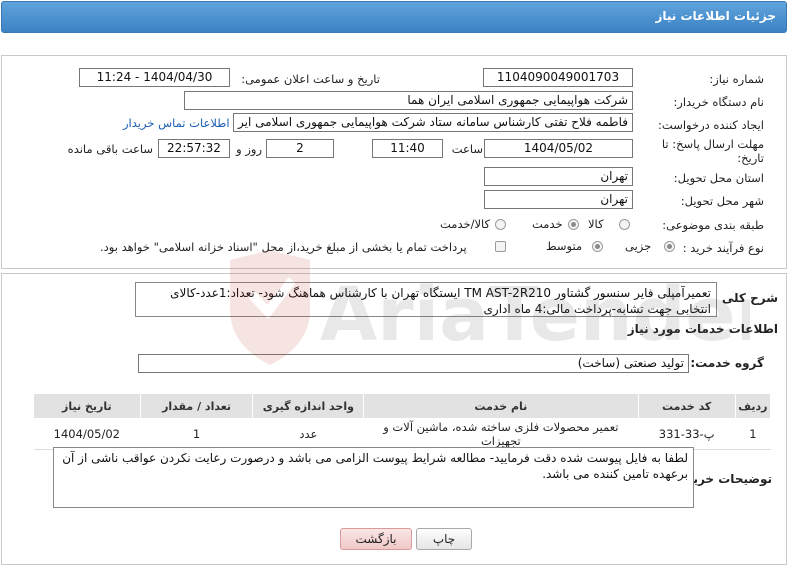 This screenshot has width=788, height=566. Describe the element at coordinates (713, 225) in the screenshot. I see `category-label: طبقه بندی موضوعی:` at that location.